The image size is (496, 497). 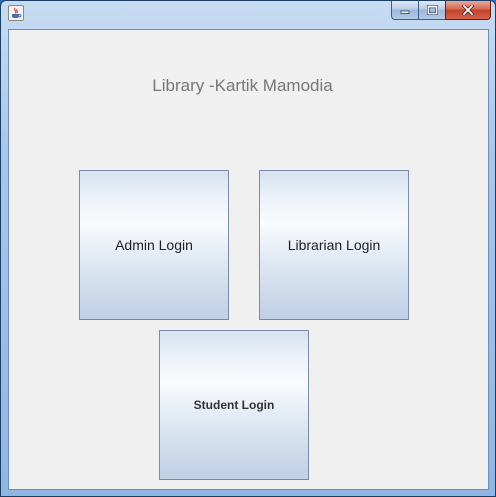 I want to click on window-controls, so click(x=441, y=10).